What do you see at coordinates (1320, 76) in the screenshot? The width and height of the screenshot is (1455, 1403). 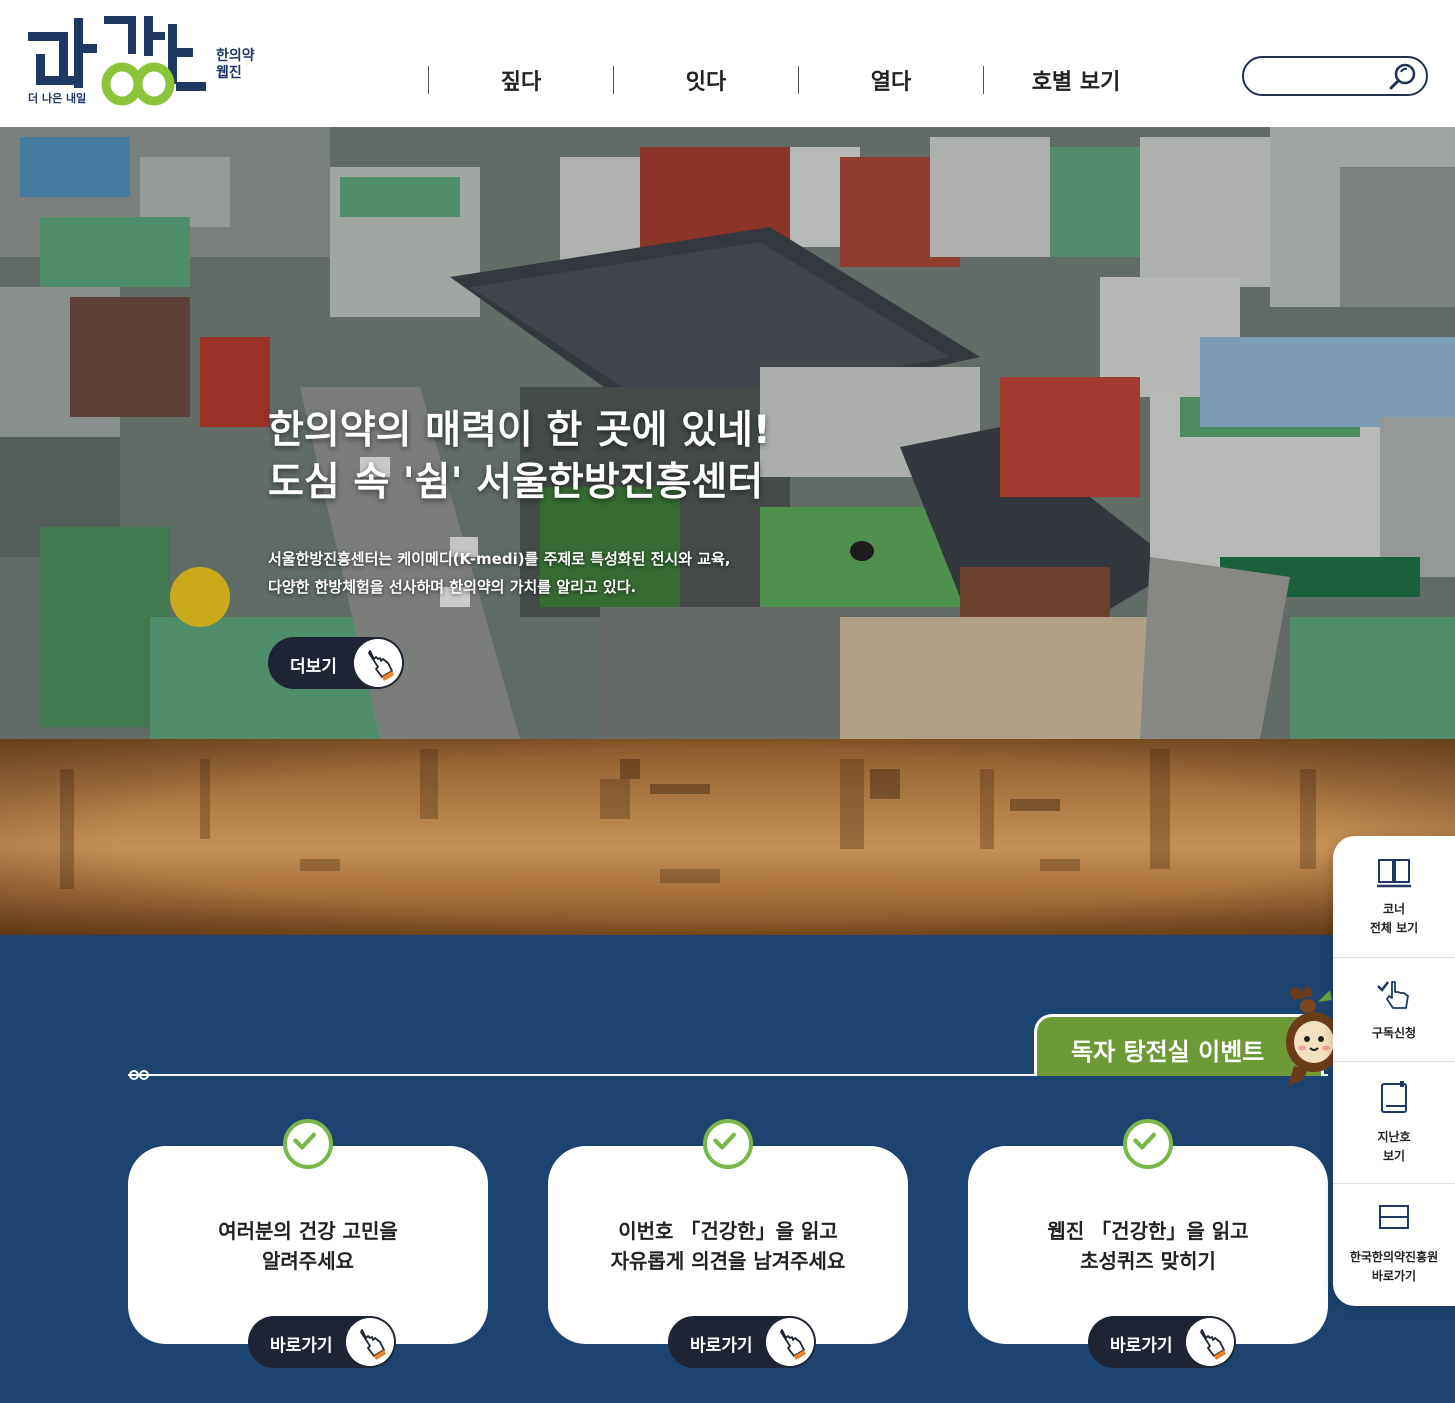 I see `search-input` at bounding box center [1320, 76].